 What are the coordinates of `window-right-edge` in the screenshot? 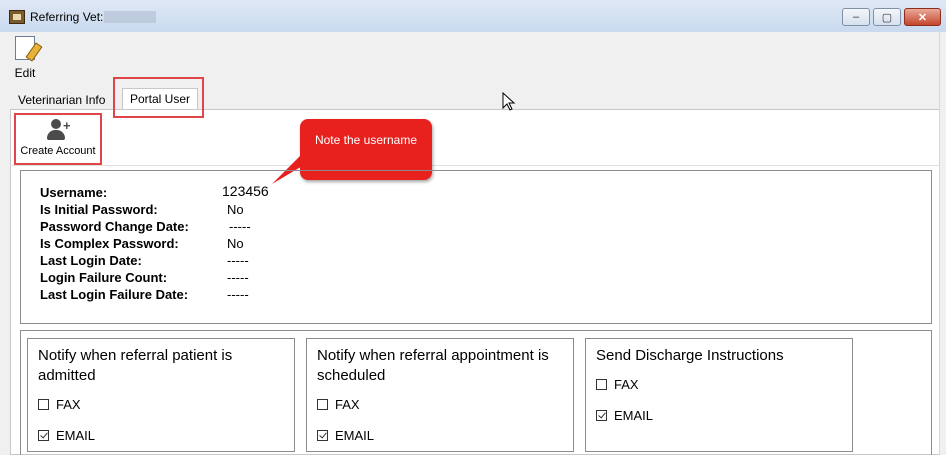 It's located at (942, 243).